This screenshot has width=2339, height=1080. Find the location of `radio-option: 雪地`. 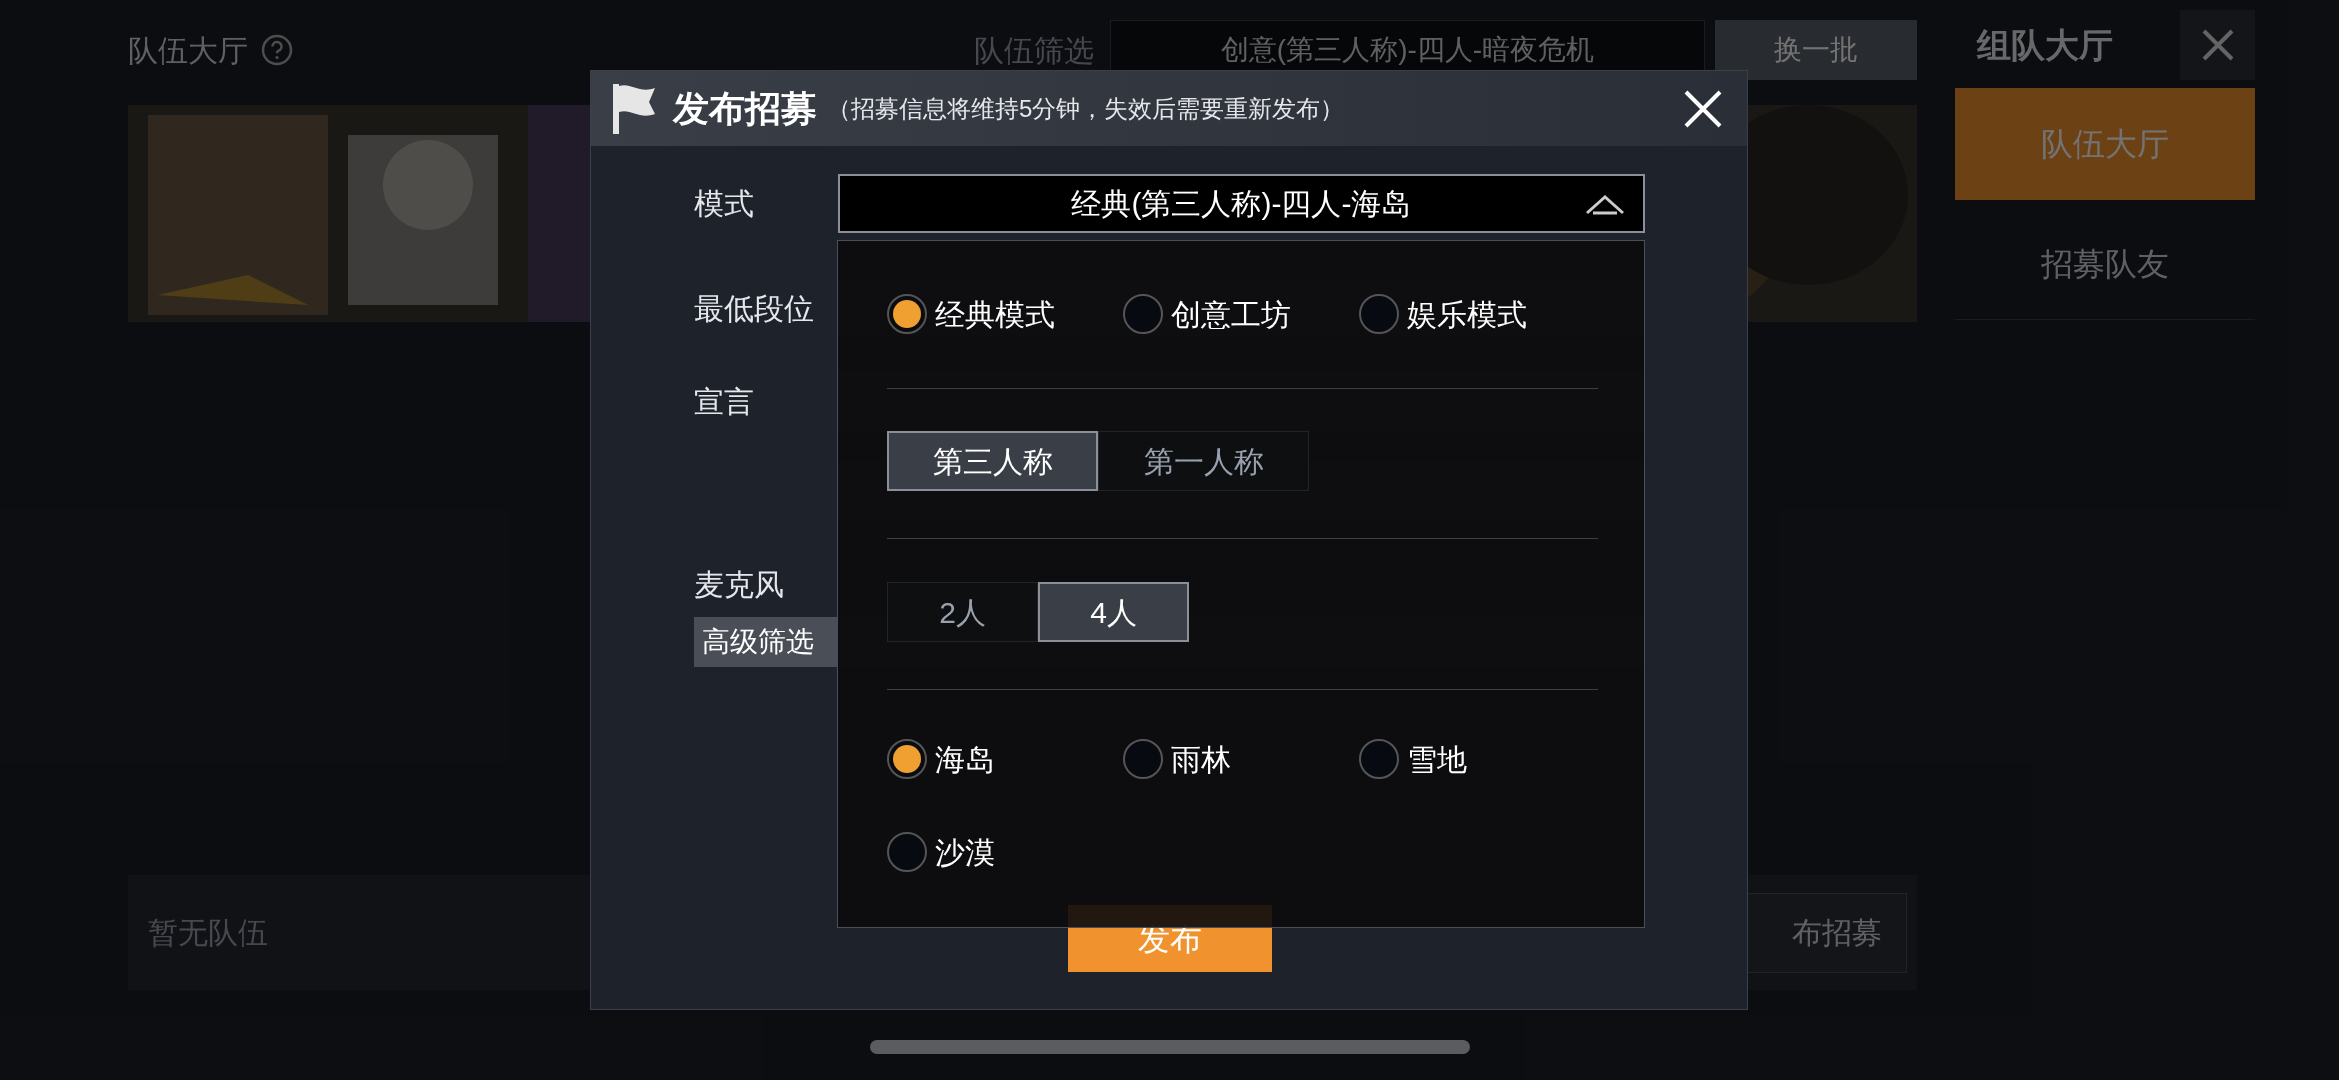

radio-option: 雪地 is located at coordinates (1413, 759).